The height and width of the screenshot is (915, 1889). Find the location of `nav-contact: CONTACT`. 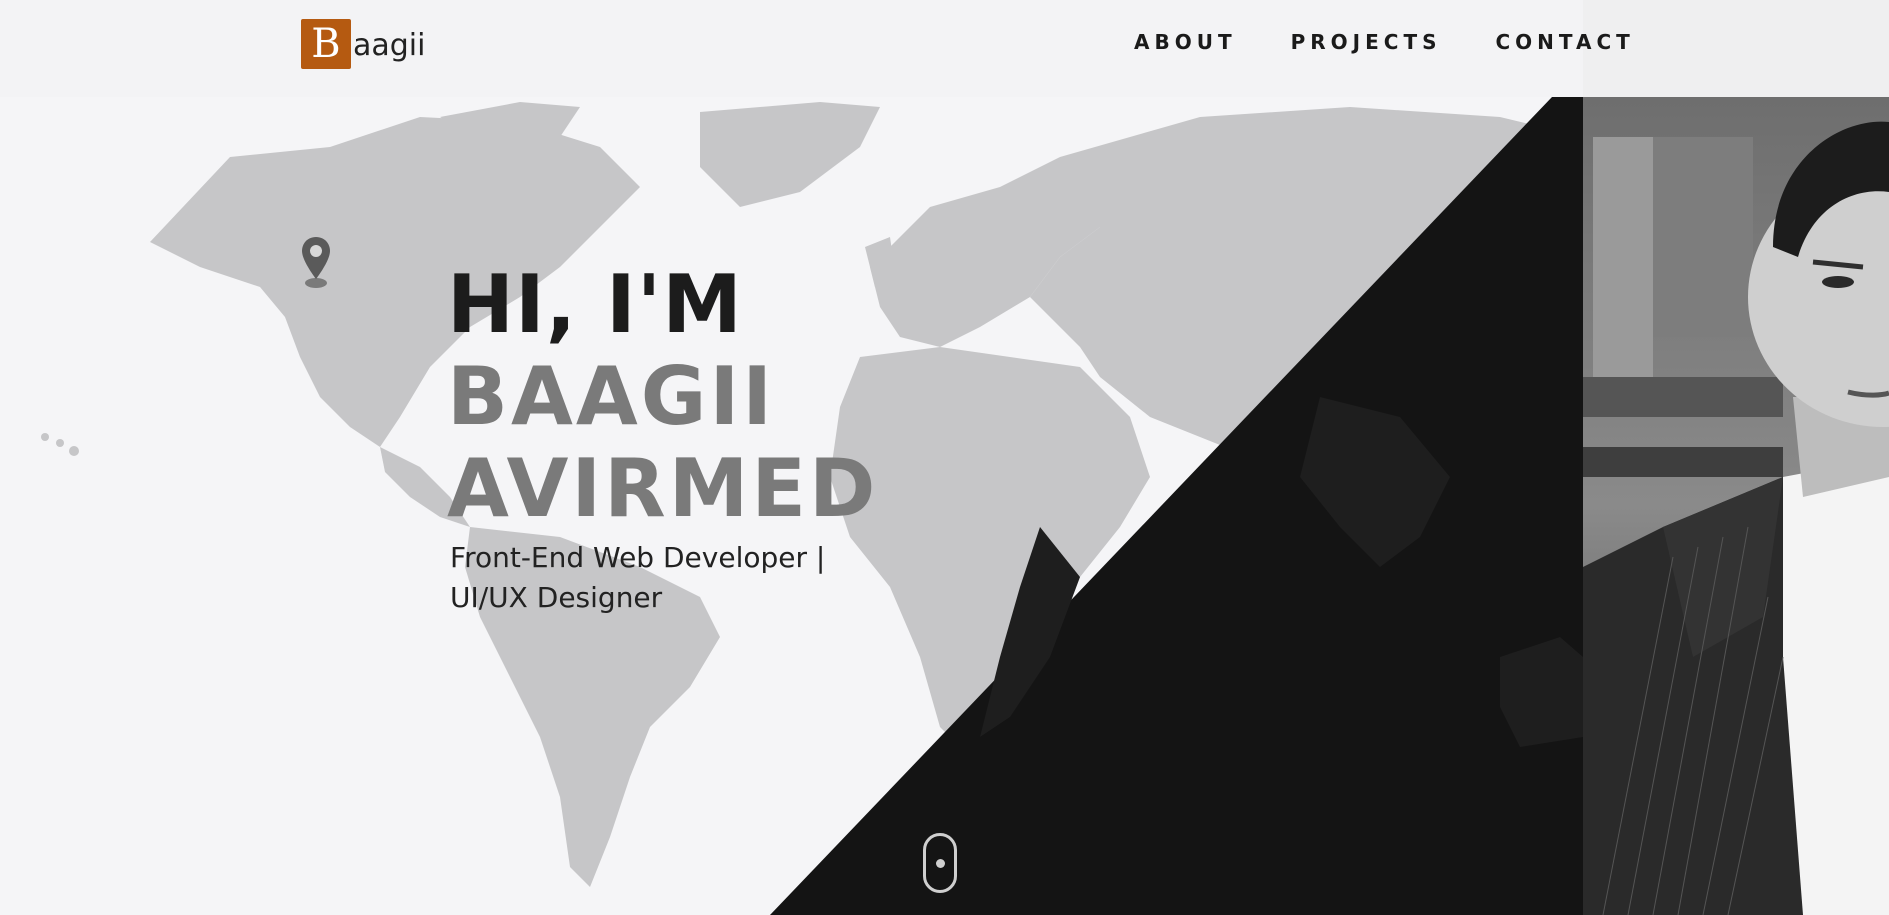

nav-contact: CONTACT is located at coordinates (1565, 42).